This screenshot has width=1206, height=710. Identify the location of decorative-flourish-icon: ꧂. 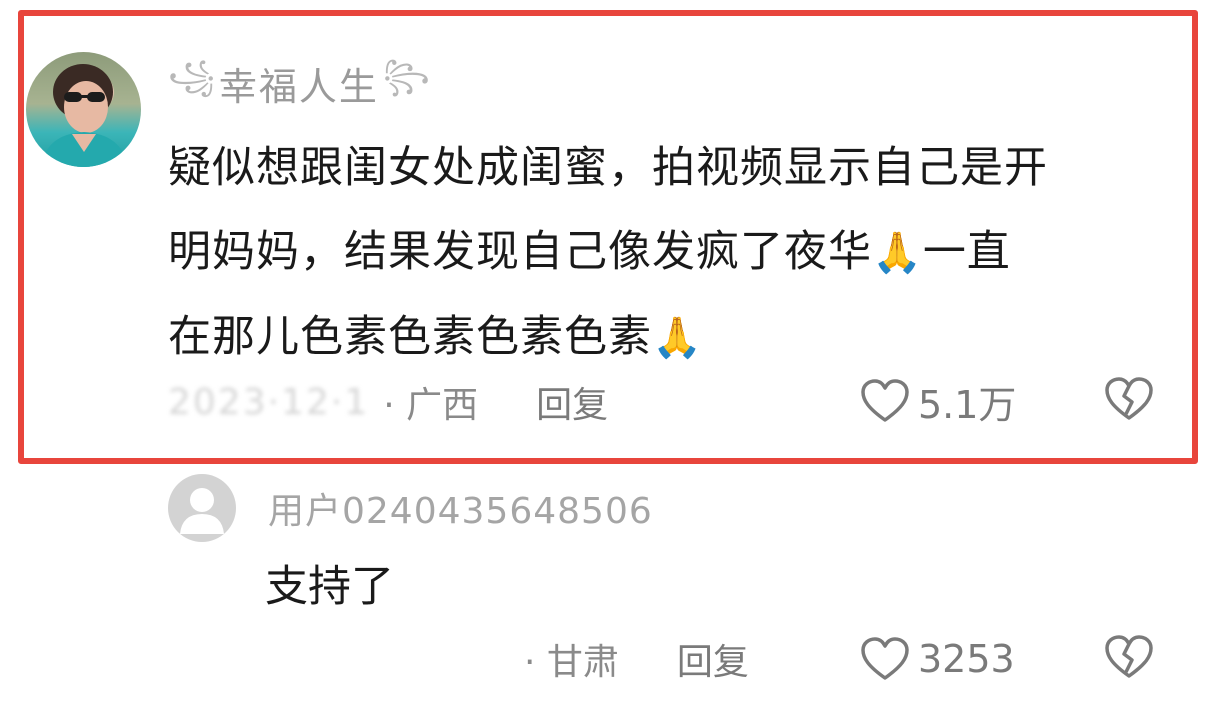
(406, 76).